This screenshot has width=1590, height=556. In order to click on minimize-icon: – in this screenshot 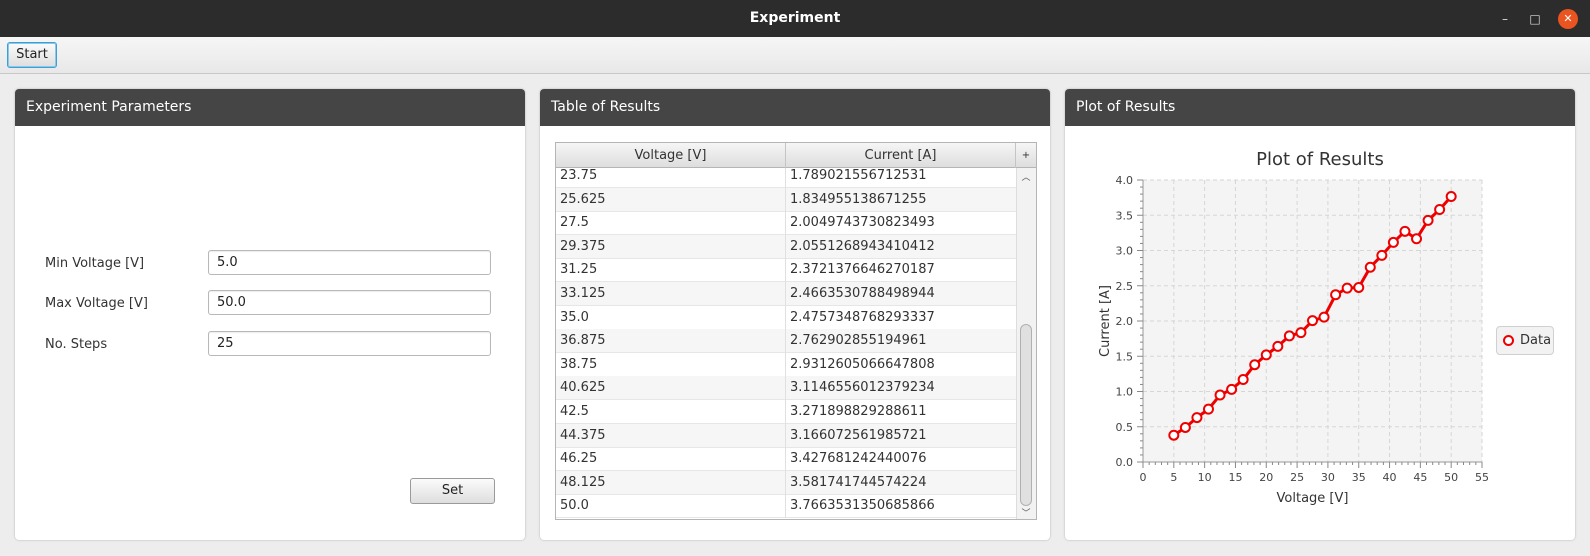, I will do `click(1505, 19)`.